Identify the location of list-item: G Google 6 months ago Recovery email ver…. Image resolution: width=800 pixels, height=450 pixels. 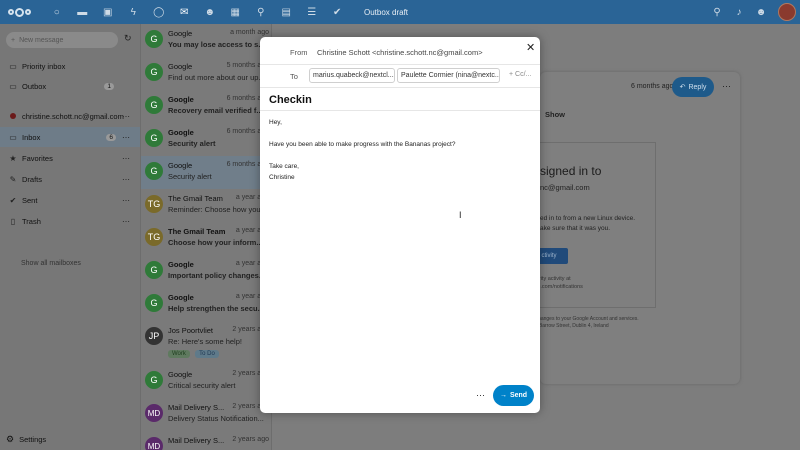
(207, 106).